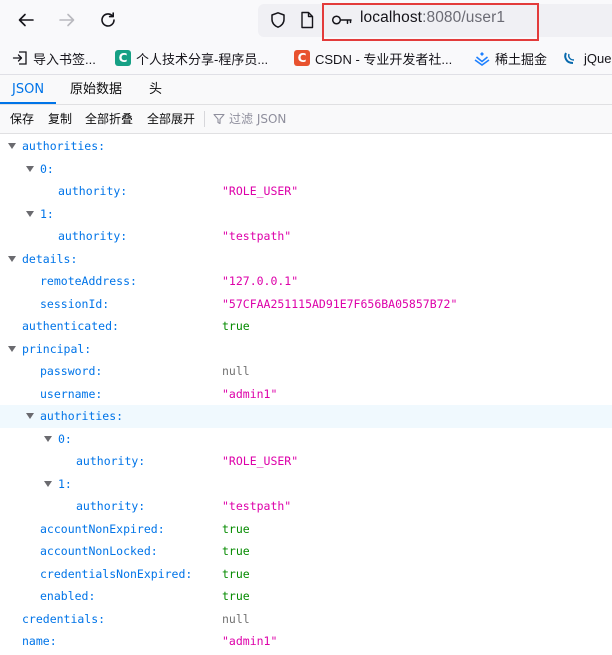  I want to click on json-toolbar: 保存 复制 全部折叠 全部展开 过滤 JSON, so click(306, 119).